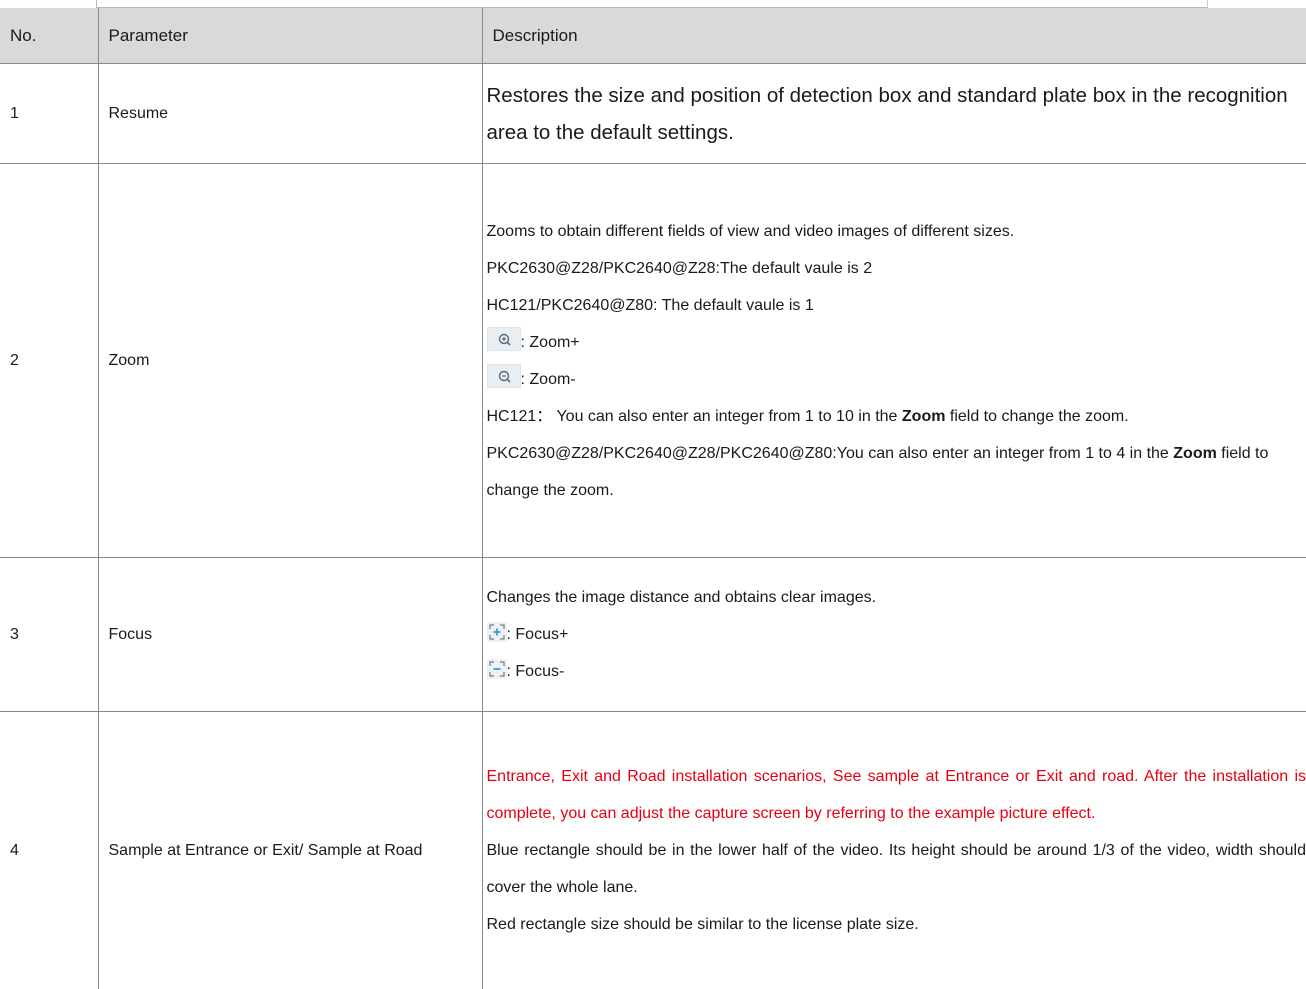 This screenshot has height=989, width=1306. What do you see at coordinates (49, 634) in the screenshot?
I see `row-number: 3` at bounding box center [49, 634].